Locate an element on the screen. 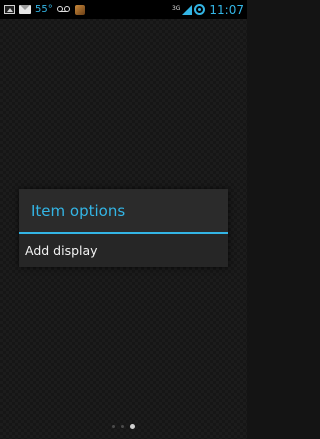  app-notification-icon is located at coordinates (79, 9).